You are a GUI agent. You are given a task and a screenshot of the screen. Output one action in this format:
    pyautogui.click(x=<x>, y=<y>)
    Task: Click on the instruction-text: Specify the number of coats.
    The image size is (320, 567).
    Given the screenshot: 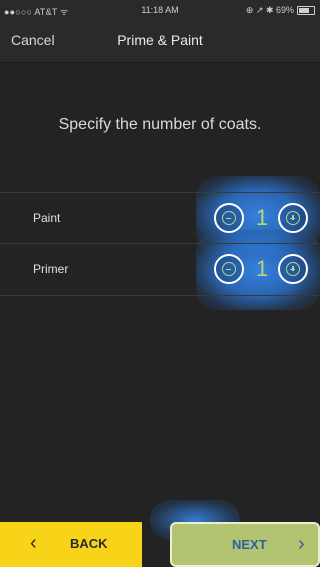 What is the action you would take?
    pyautogui.click(x=160, y=124)
    